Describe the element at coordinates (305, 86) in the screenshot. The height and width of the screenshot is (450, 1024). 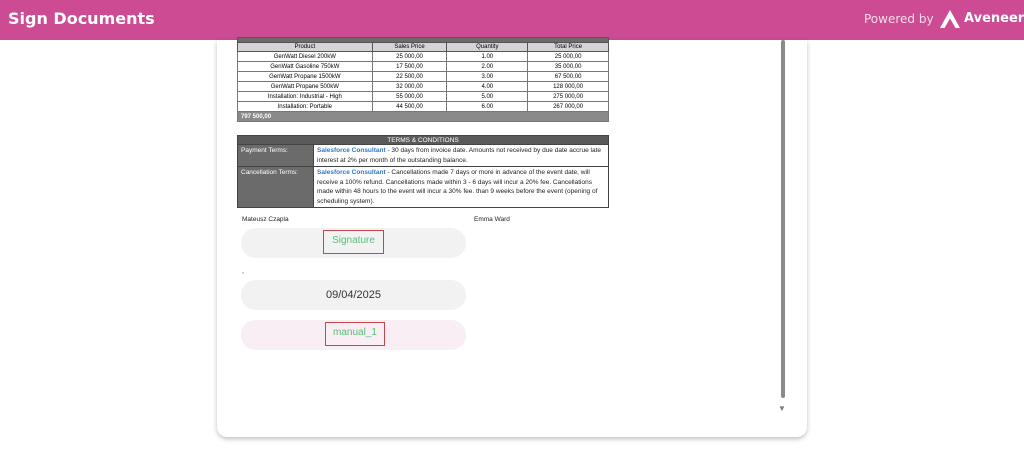
I see `cell: GenWatt Propane 500kW` at that location.